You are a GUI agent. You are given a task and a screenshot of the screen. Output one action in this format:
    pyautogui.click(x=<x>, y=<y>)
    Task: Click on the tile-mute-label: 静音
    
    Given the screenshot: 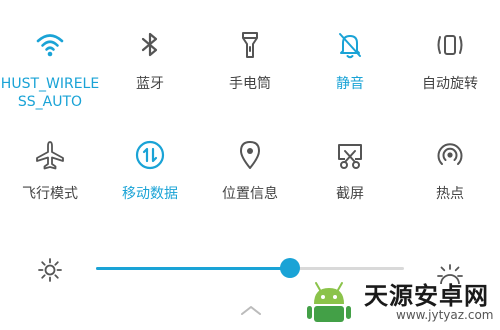 What is the action you would take?
    pyautogui.click(x=350, y=84)
    